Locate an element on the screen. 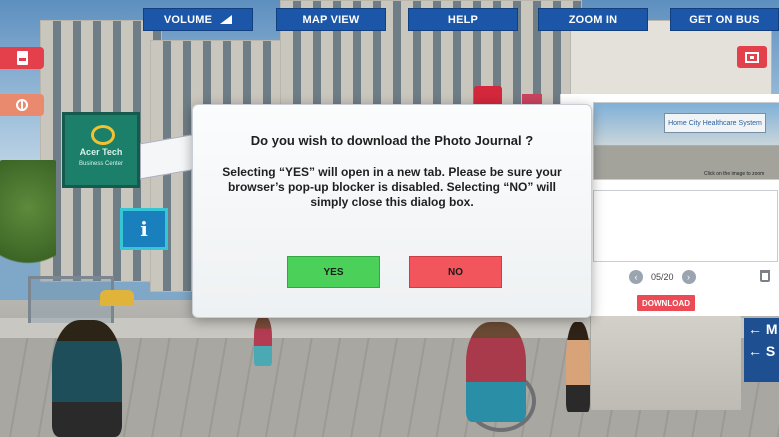 The image size is (779, 437). globe-button is located at coordinates (22, 105).